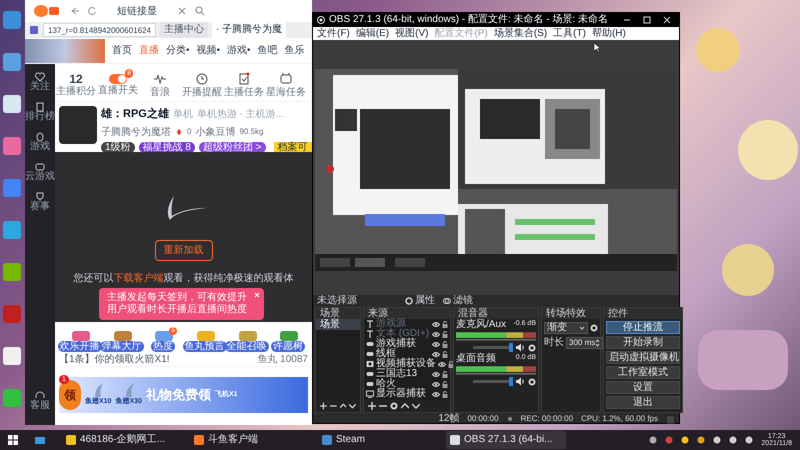 This screenshot has height=450, width=800. I want to click on room-tag: 1级粉, so click(118, 147).